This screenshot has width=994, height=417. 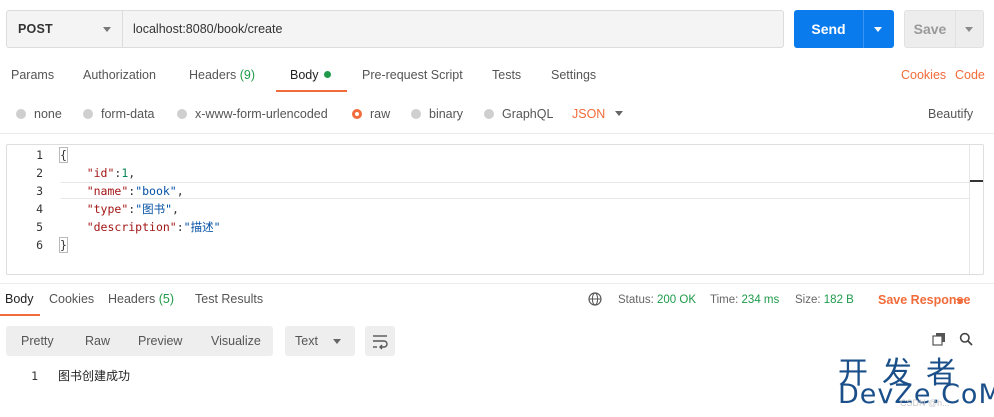 I want to click on modified-dot-icon, so click(x=327, y=74).